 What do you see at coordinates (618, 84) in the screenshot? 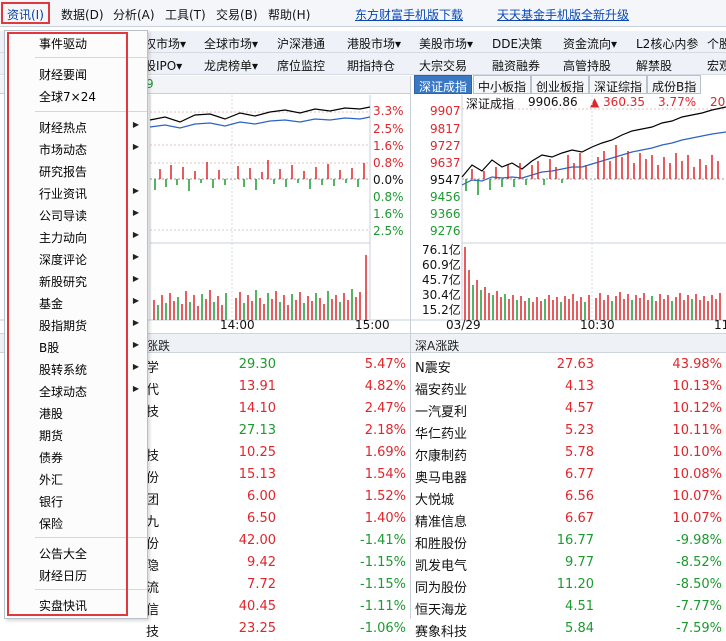
I see `tab-sz-composite: 深证综指` at bounding box center [618, 84].